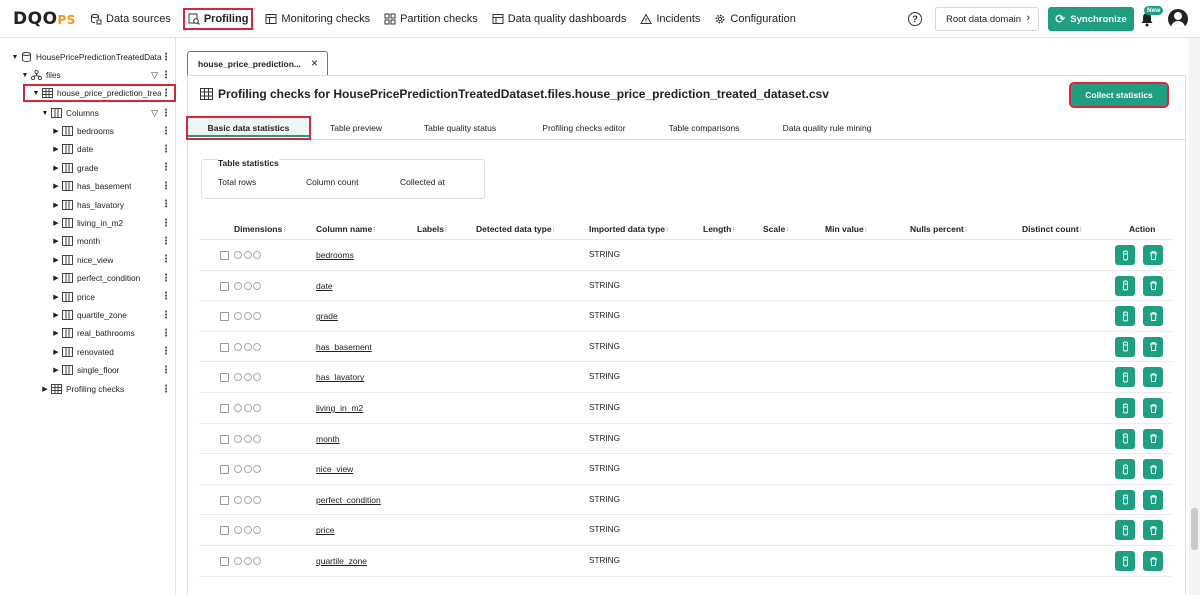  I want to click on header-column-name: Column name⁝, so click(345, 229).